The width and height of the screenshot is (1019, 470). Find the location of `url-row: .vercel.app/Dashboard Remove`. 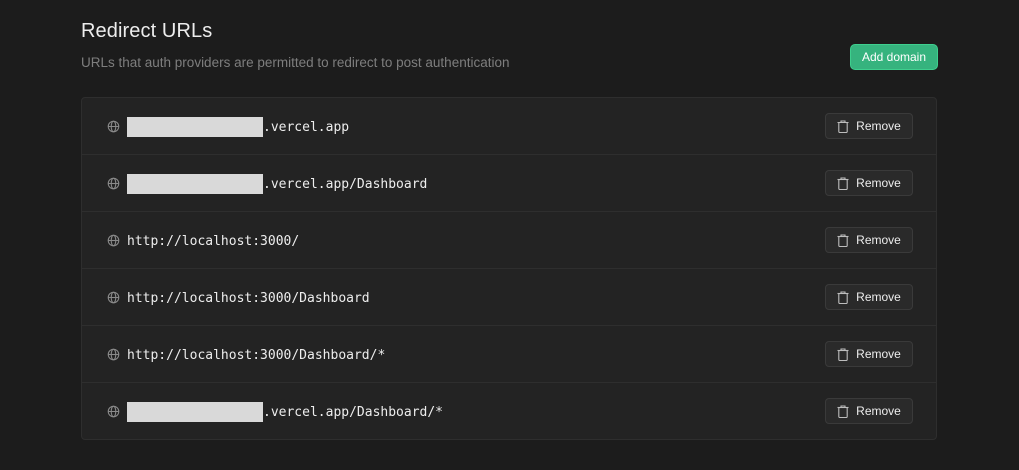

url-row: .vercel.app/Dashboard Remove is located at coordinates (509, 183).